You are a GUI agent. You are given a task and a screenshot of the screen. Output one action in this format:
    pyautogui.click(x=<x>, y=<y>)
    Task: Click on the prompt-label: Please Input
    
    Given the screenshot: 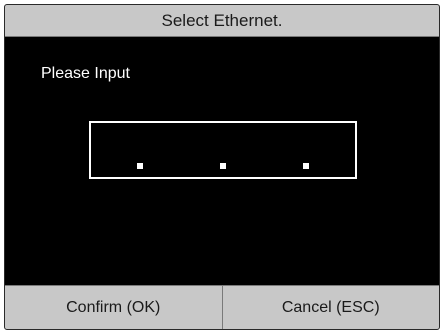 What is the action you would take?
    pyautogui.click(x=85, y=73)
    